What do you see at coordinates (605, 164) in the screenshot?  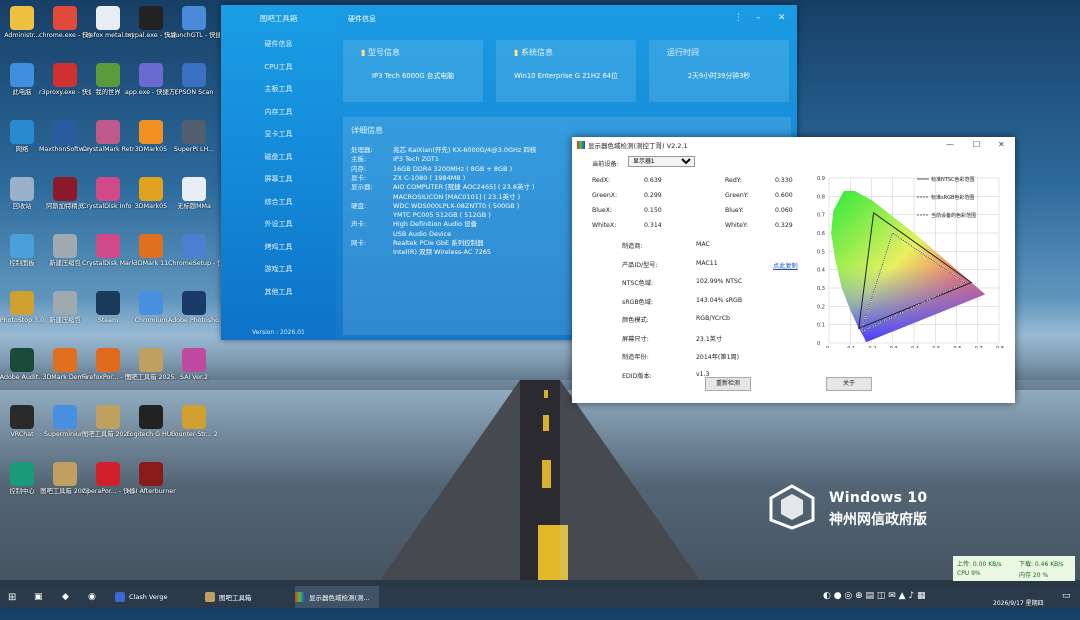 I see `device-label: 当前设备:` at bounding box center [605, 164].